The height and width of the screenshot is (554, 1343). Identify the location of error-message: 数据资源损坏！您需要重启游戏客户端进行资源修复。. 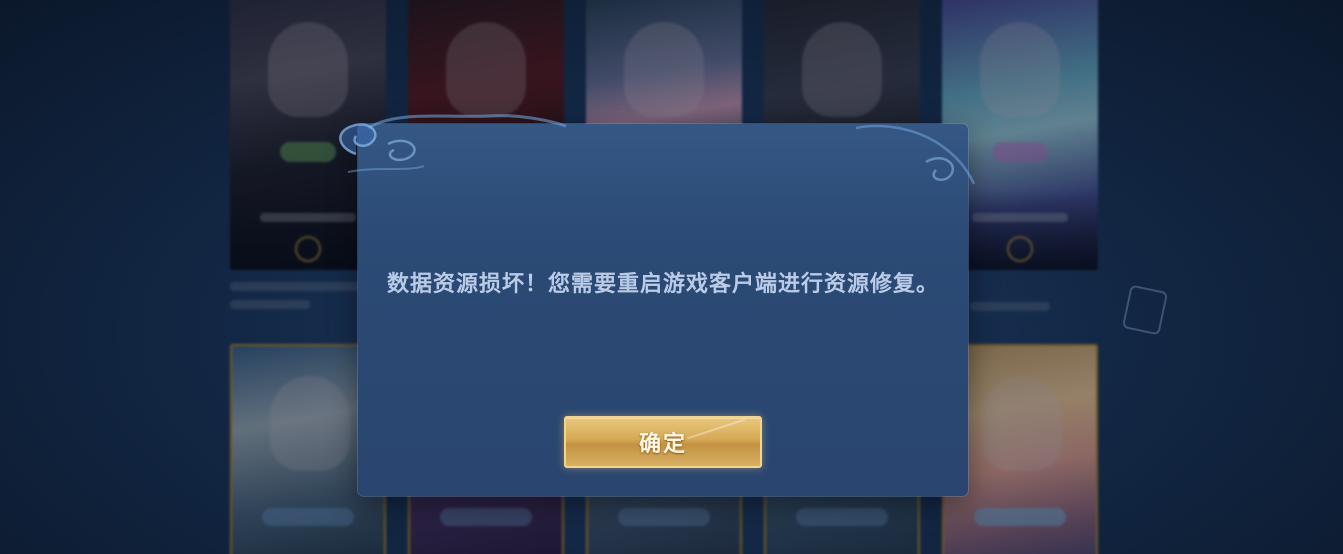
(662, 284).